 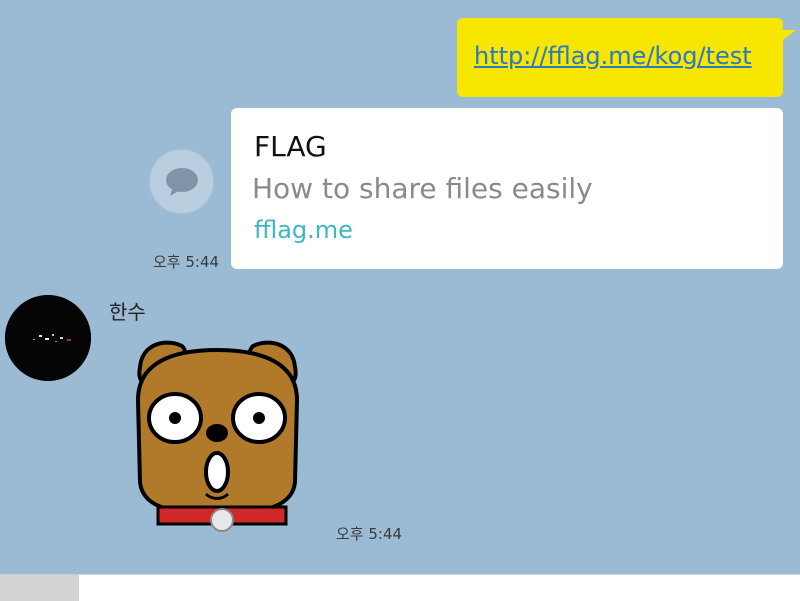 I want to click on input-bar-left-panel, so click(x=39, y=588).